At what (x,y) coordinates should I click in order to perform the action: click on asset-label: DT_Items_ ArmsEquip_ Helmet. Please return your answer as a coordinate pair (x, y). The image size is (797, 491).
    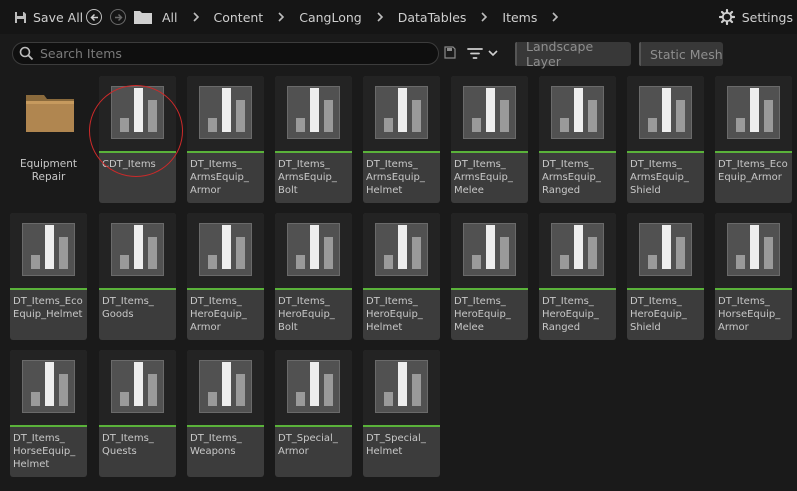
    Looking at the image, I should click on (395, 177).